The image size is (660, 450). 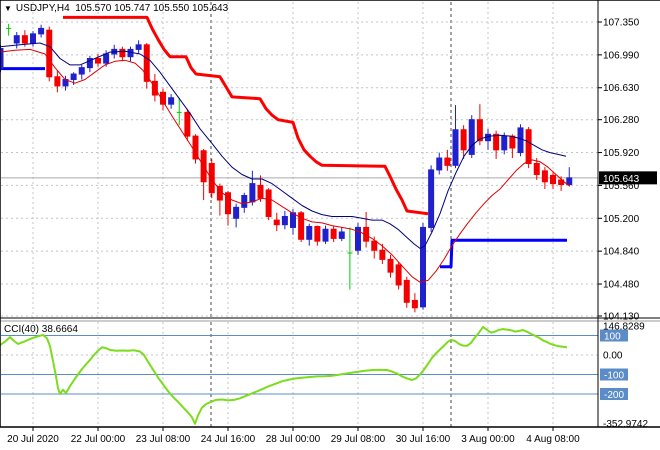 I want to click on price-axis-label: 104.480, so click(x=621, y=285).